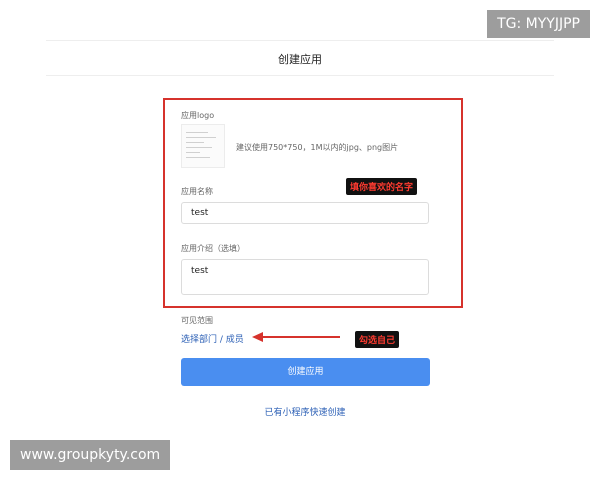 This screenshot has width=600, height=480. I want to click on create-app-button: 创建应用, so click(305, 372).